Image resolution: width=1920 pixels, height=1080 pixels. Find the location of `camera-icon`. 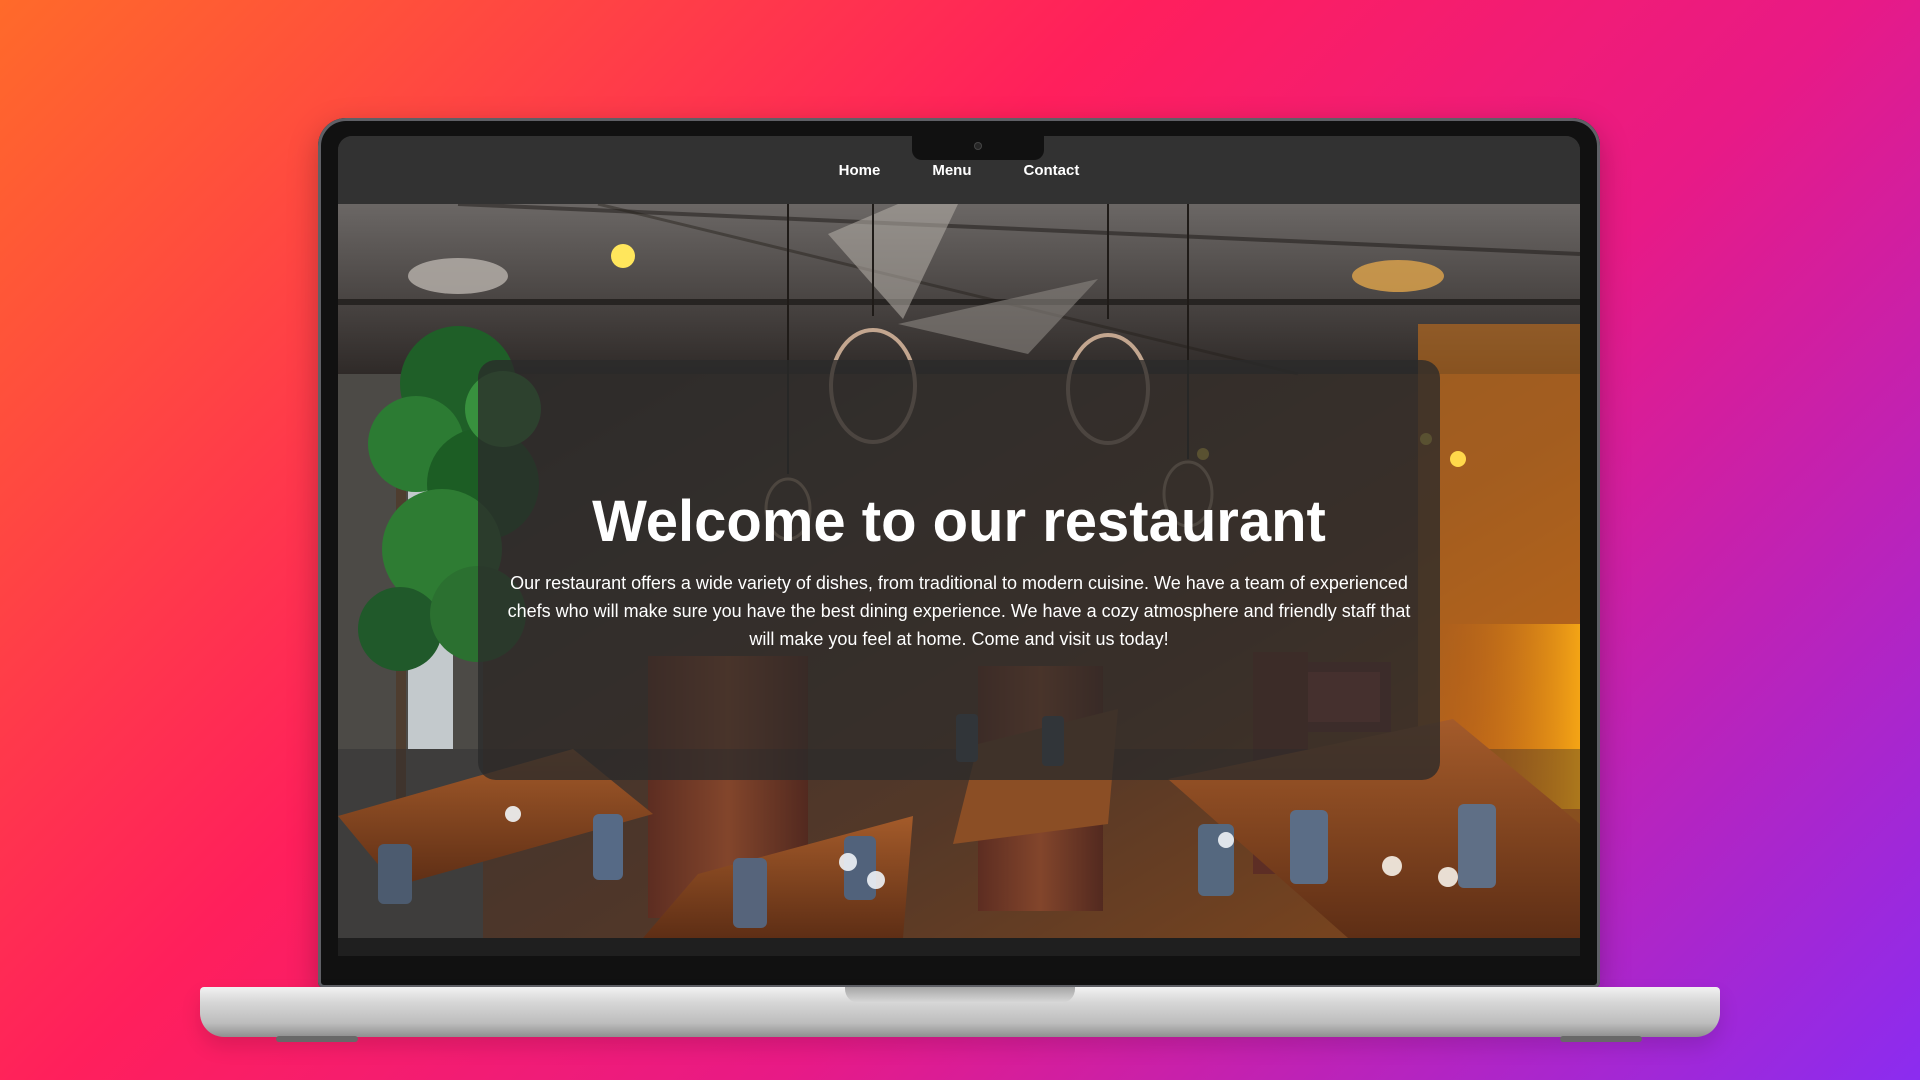

camera-icon is located at coordinates (978, 146).